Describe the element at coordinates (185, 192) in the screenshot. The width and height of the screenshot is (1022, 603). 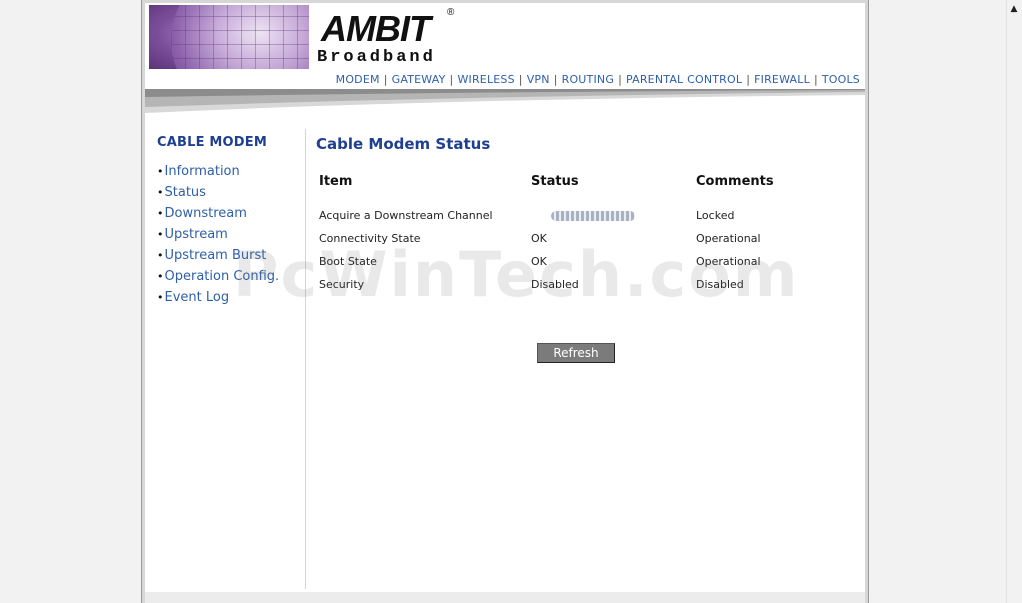
I see `sidebar-link-status: Status` at that location.